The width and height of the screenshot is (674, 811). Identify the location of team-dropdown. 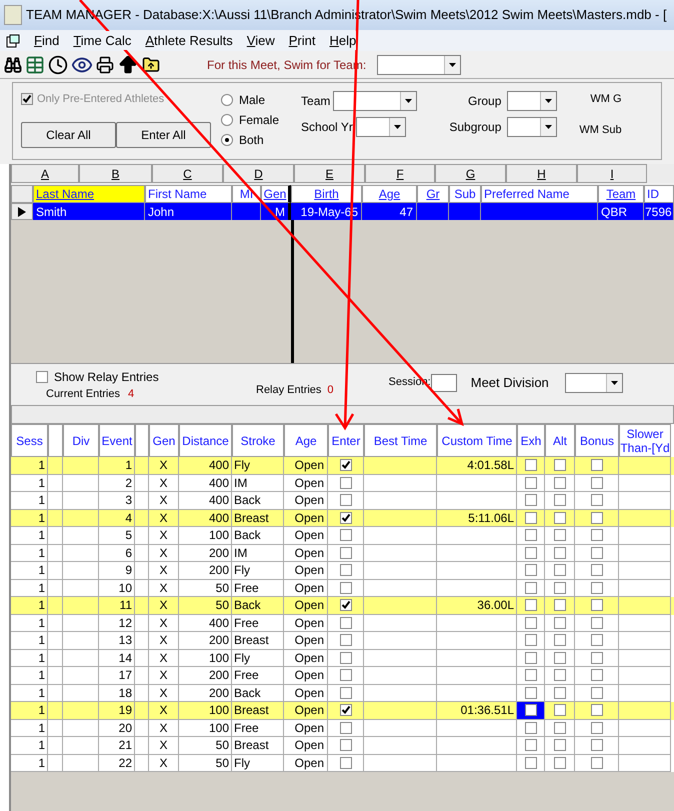
(419, 64).